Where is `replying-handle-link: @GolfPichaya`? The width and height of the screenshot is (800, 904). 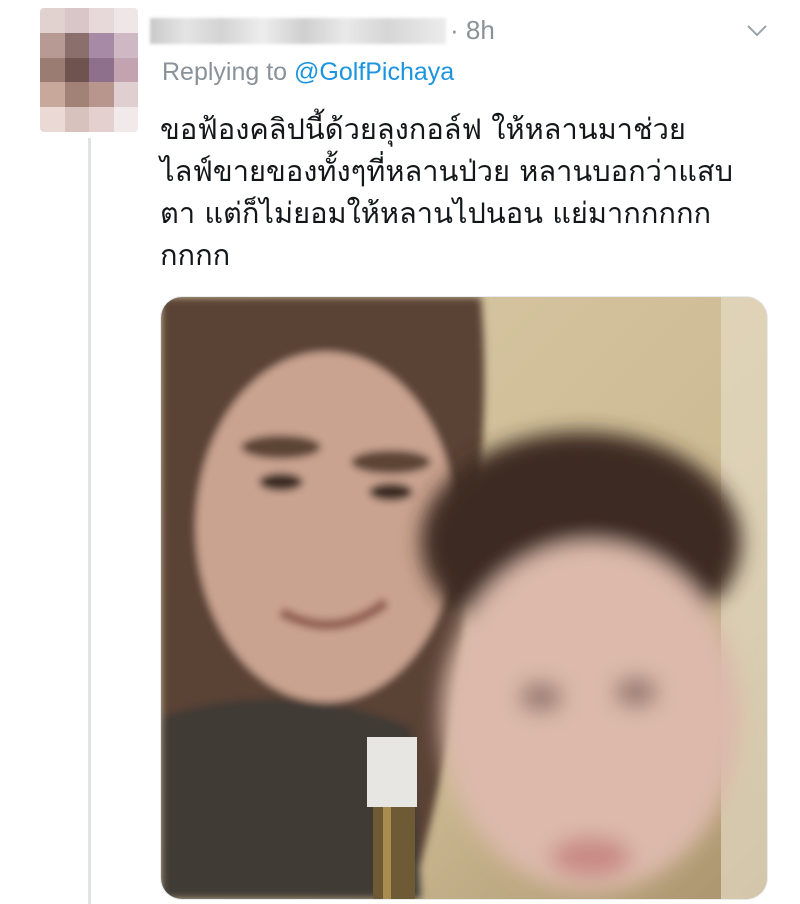
replying-handle-link: @GolfPichaya is located at coordinates (374, 72).